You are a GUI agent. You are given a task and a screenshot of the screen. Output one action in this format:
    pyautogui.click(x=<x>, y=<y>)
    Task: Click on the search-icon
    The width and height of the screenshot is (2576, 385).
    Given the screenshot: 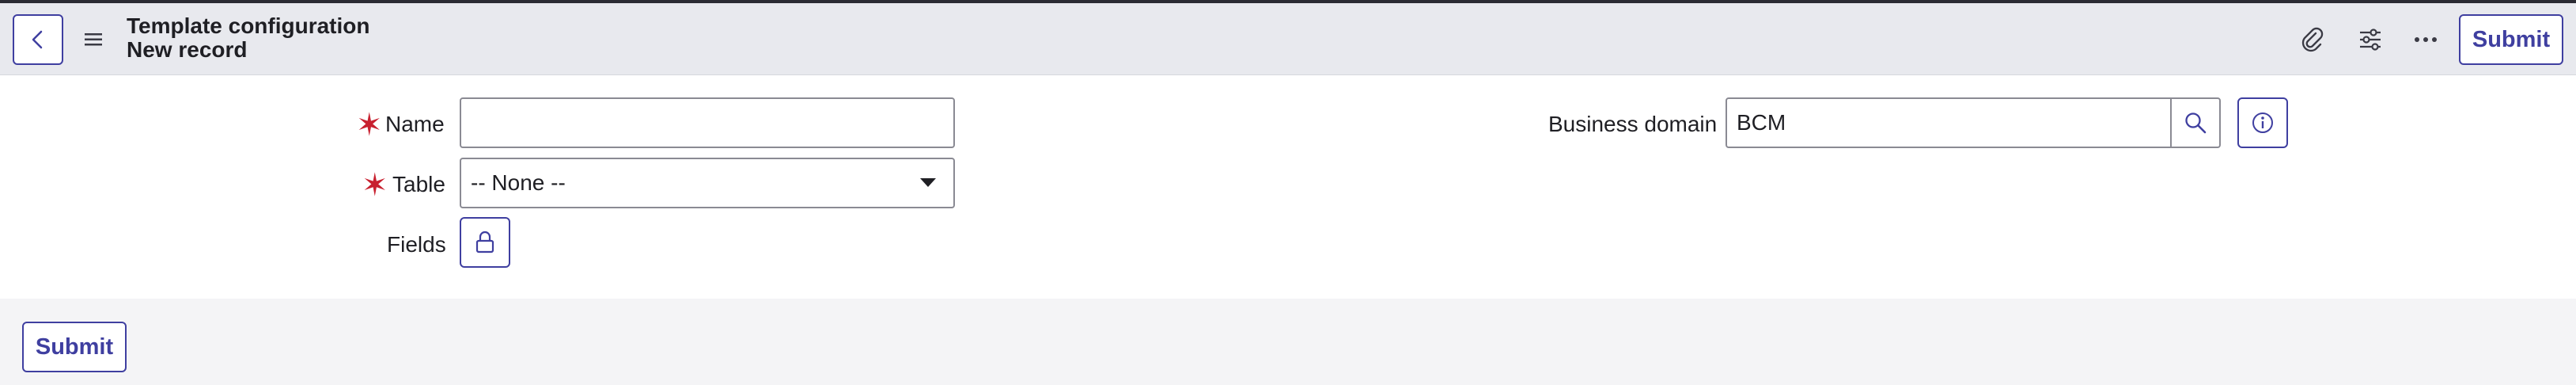 What is the action you would take?
    pyautogui.click(x=2196, y=123)
    